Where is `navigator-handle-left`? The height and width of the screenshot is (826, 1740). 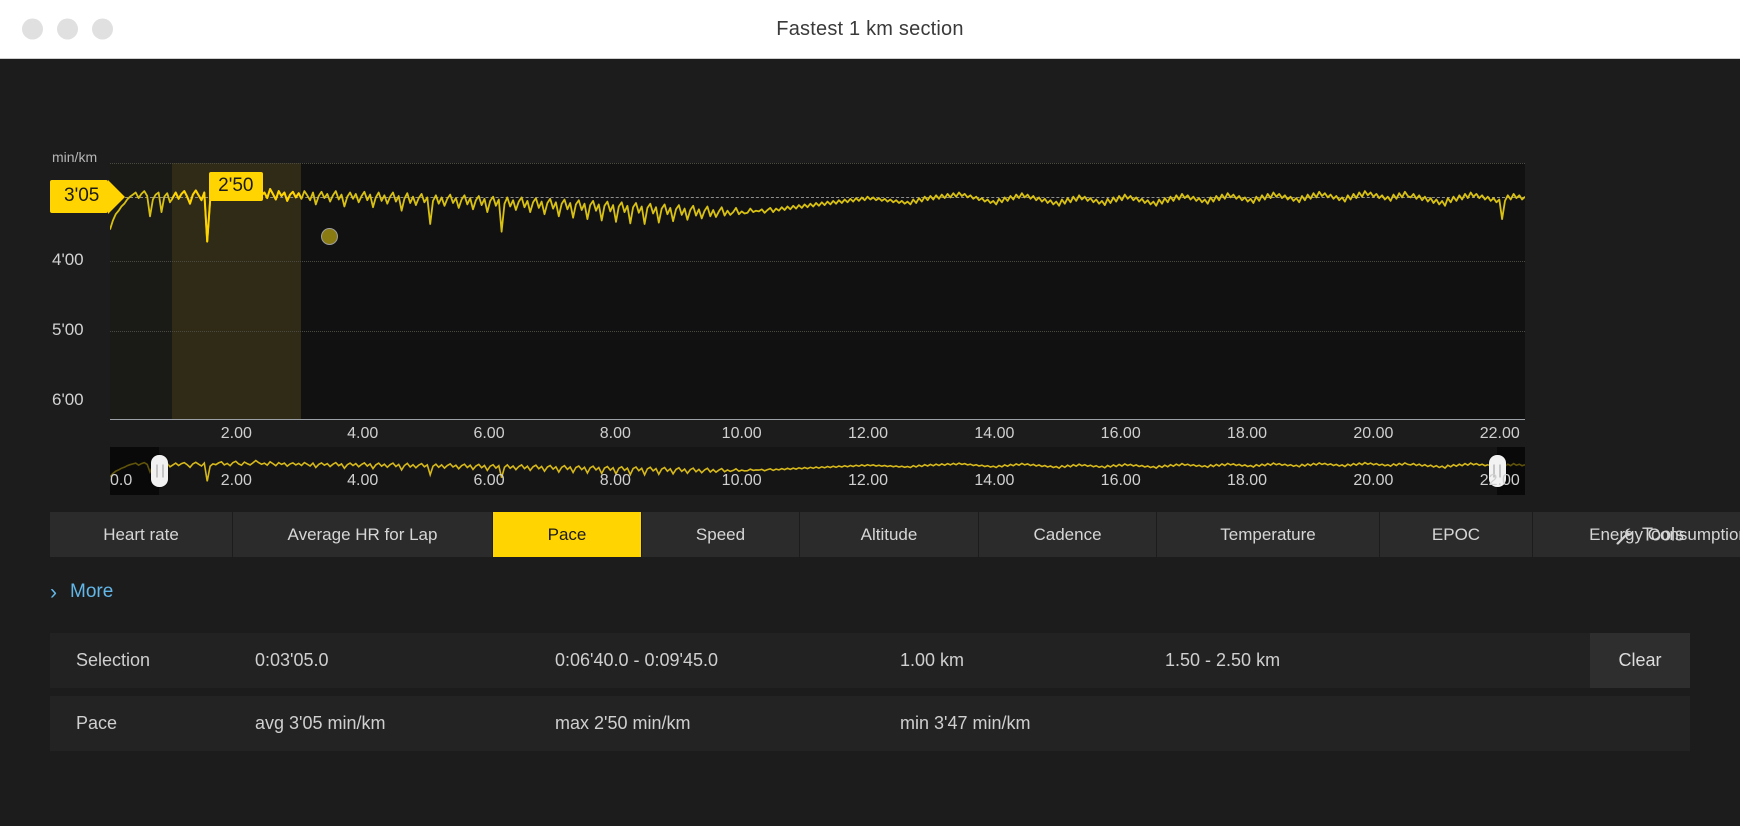 navigator-handle-left is located at coordinates (160, 471).